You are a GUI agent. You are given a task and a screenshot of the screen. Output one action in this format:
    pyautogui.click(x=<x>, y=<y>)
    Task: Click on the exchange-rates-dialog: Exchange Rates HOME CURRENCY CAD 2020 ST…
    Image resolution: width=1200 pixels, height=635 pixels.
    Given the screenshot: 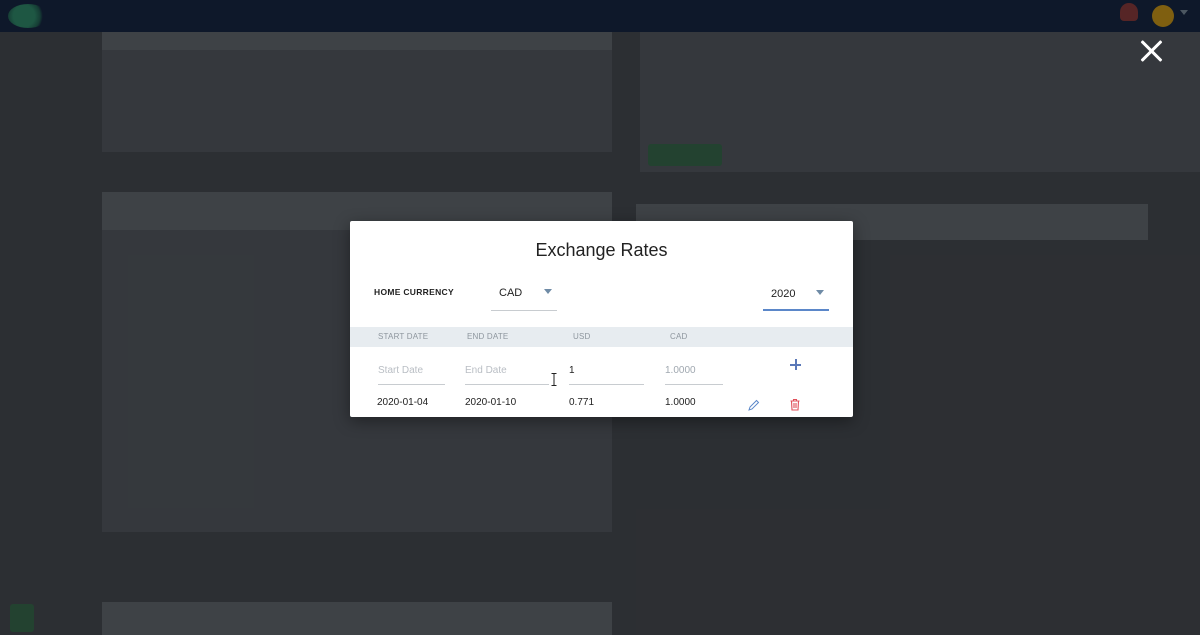 What is the action you would take?
    pyautogui.click(x=601, y=319)
    